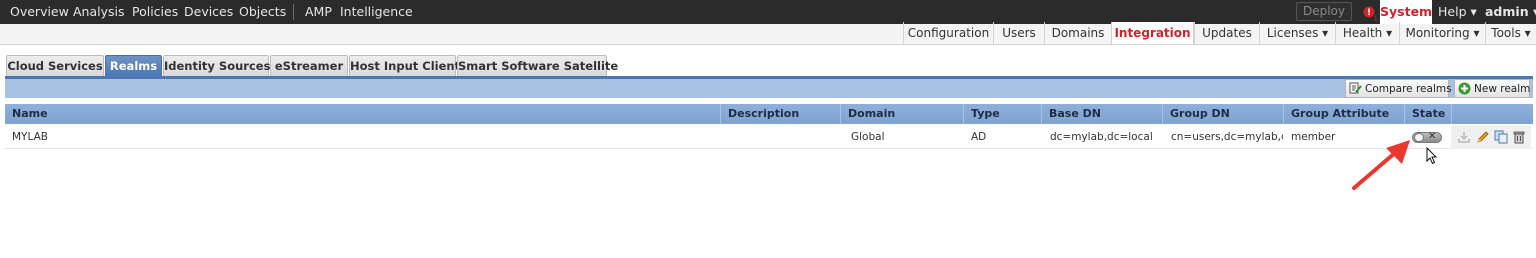 The width and height of the screenshot is (1536, 258). Describe the element at coordinates (1227, 137) in the screenshot. I see `realm-group-dn: cn=users,dc=mylab,dc=` at that location.